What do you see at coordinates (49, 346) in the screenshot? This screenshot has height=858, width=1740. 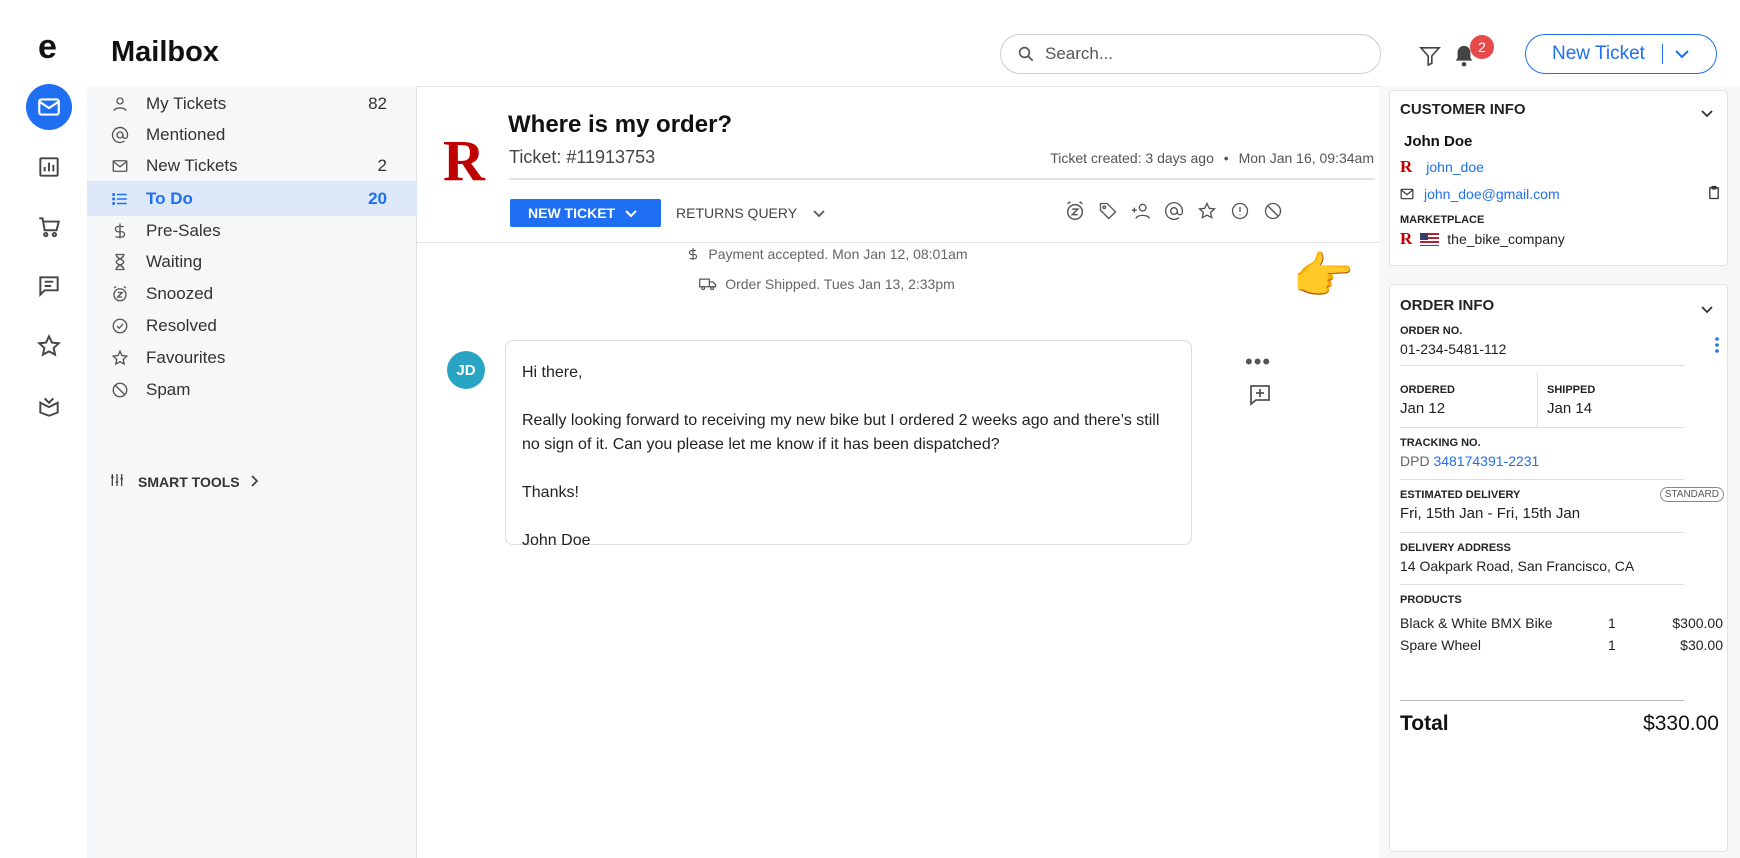 I see `star-icon` at bounding box center [49, 346].